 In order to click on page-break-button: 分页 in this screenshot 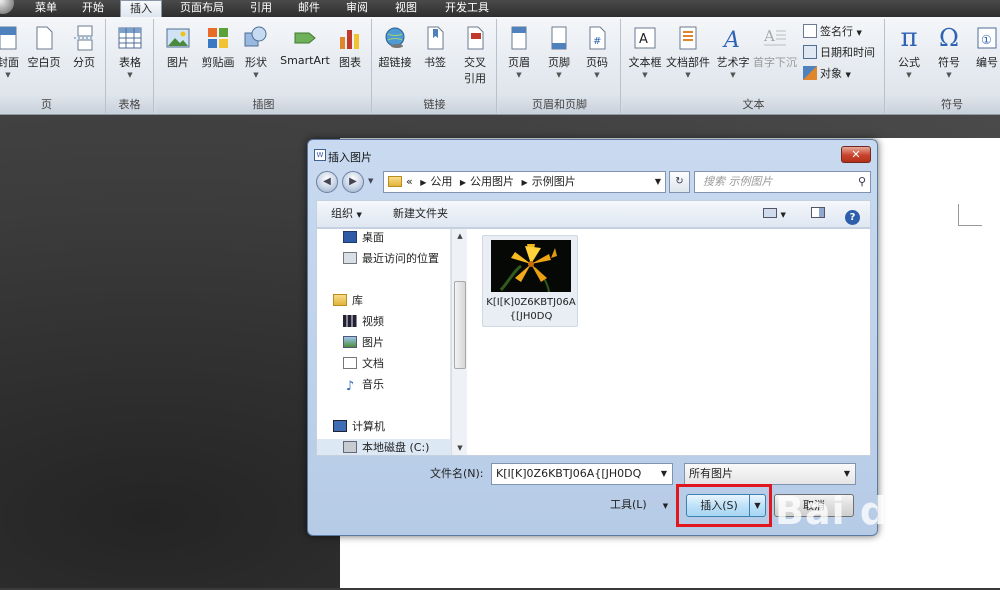, I will do `click(84, 56)`.